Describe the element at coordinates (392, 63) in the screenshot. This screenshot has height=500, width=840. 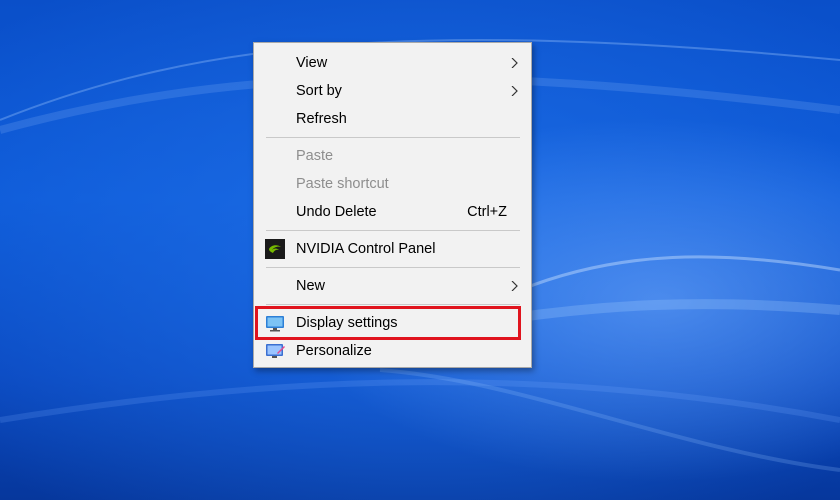
I see `menu-item-view: View` at that location.